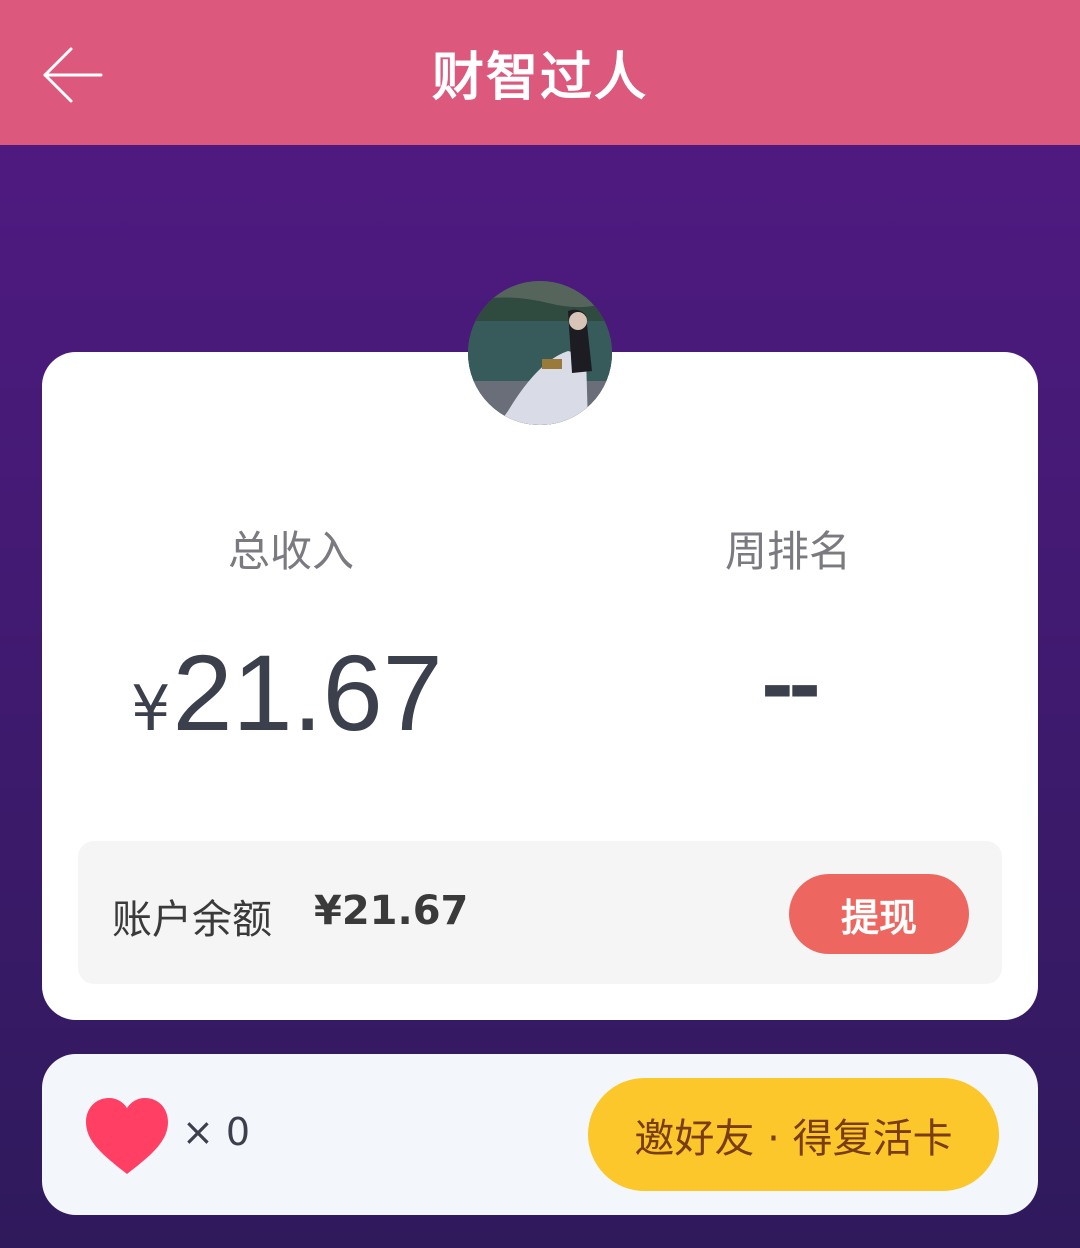 This screenshot has height=1248, width=1080. Describe the element at coordinates (787, 551) in the screenshot. I see `weekly-rank-label: 周排名` at that location.